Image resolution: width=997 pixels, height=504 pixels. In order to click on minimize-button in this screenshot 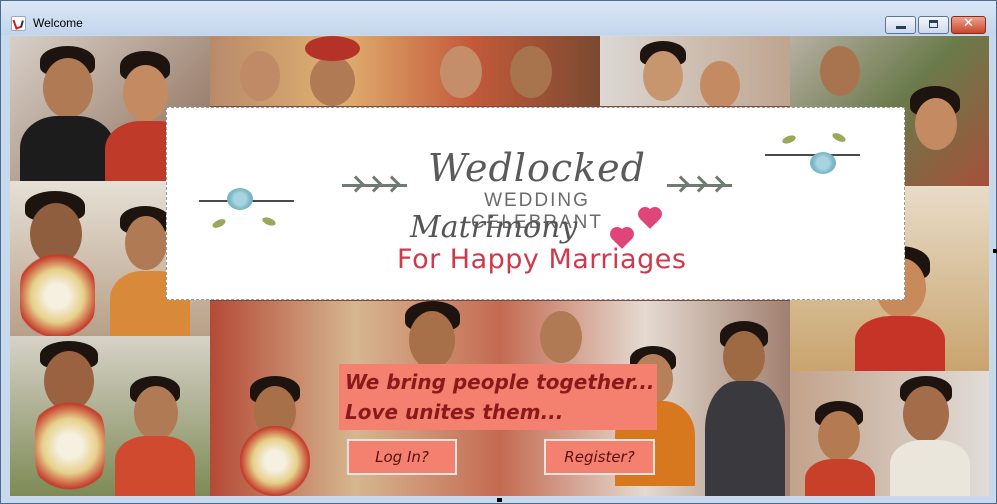, I will do `click(900, 25)`.